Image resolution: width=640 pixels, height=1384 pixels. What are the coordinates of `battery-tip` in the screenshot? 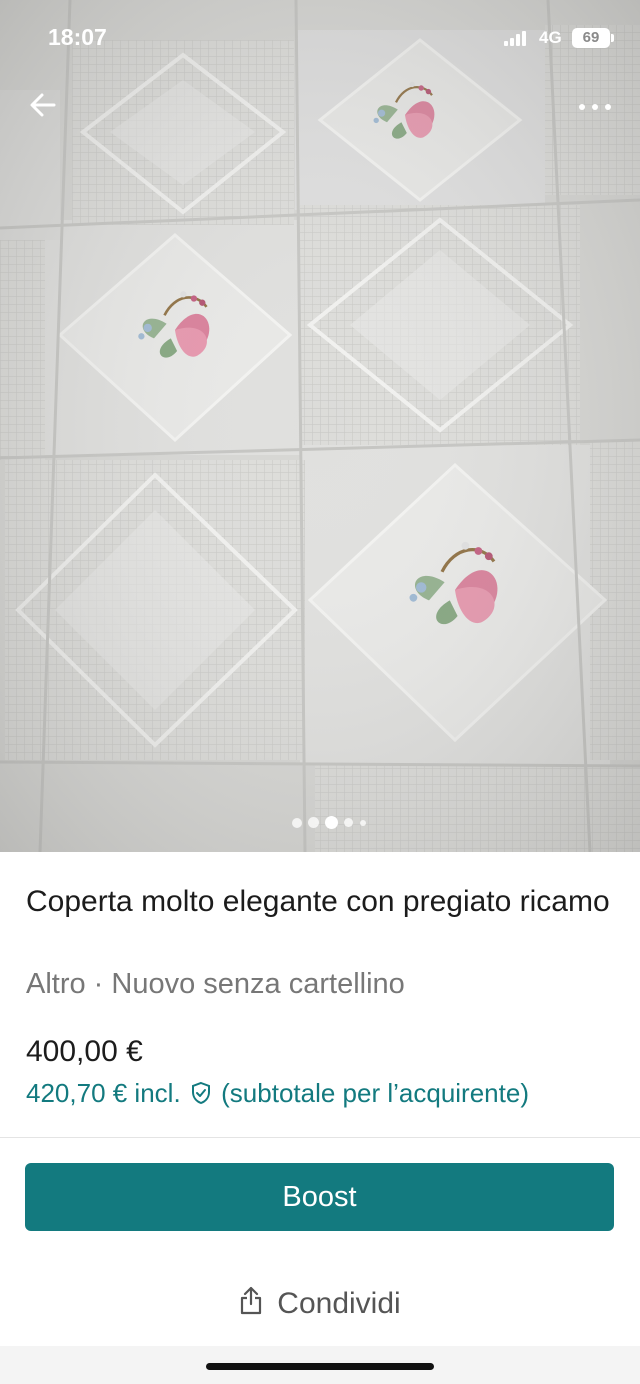 It's located at (612, 38).